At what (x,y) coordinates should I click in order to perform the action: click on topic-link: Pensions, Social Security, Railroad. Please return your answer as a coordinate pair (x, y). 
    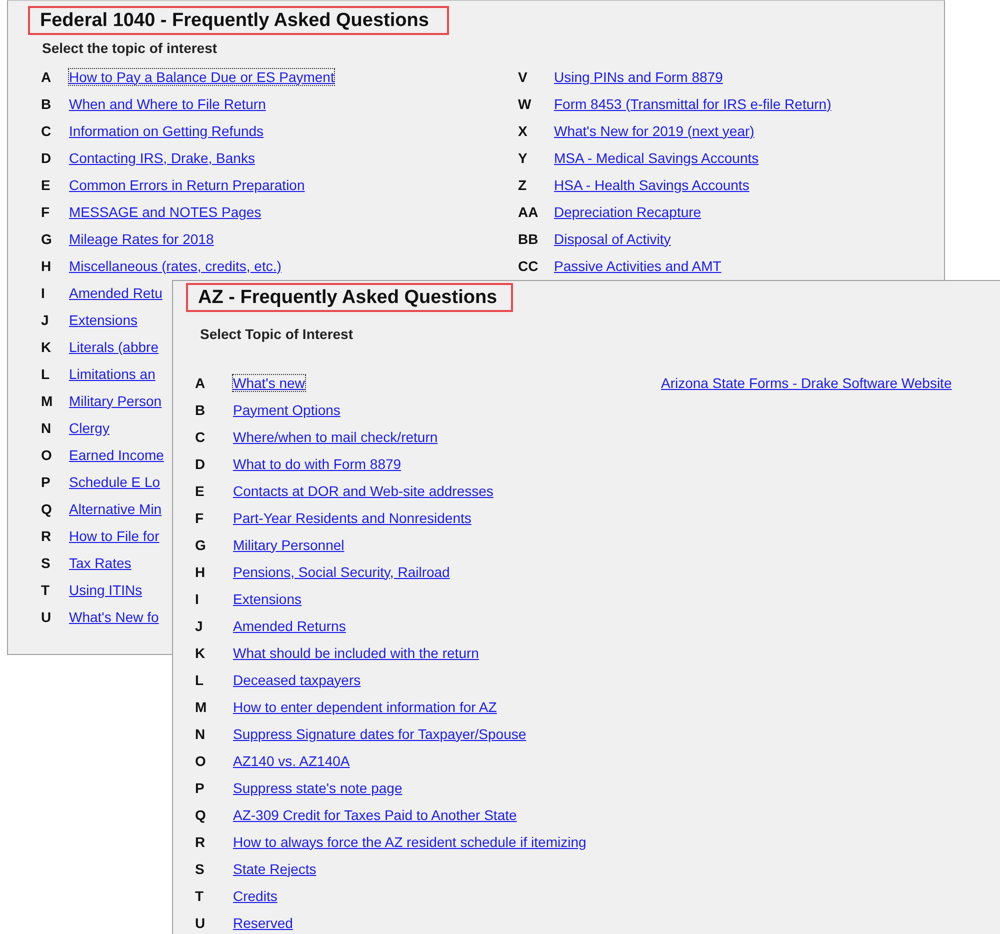
    Looking at the image, I should click on (341, 572).